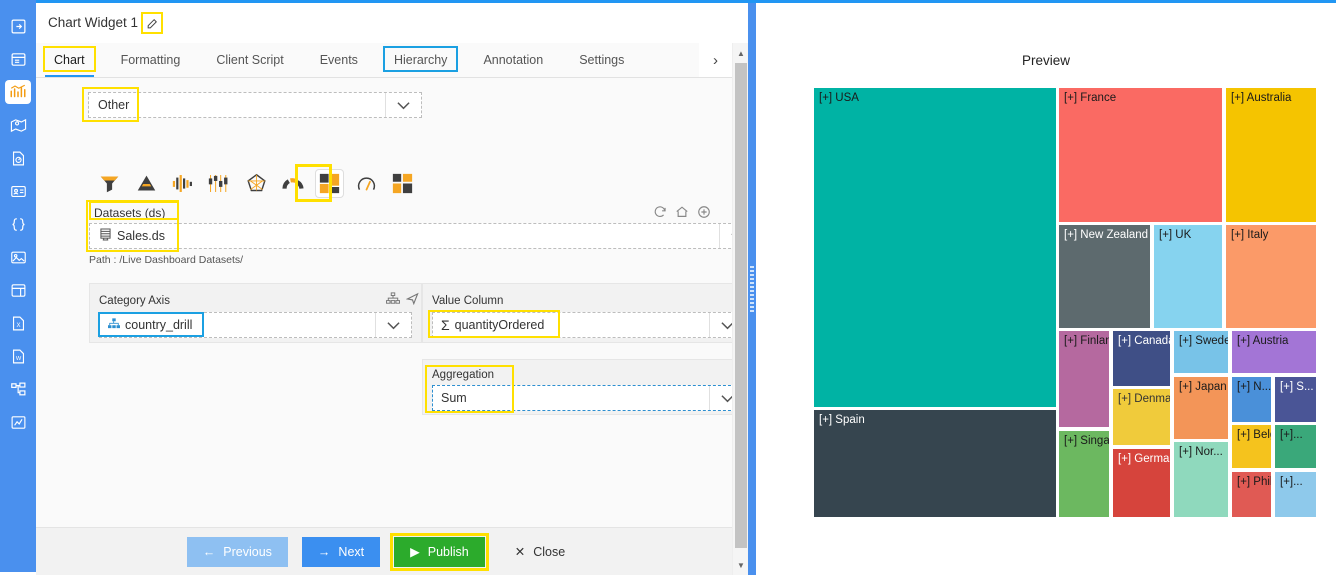 This screenshot has width=1336, height=575. Describe the element at coordinates (1201, 408) in the screenshot. I see `treemap-tile: [+] Japan` at that location.